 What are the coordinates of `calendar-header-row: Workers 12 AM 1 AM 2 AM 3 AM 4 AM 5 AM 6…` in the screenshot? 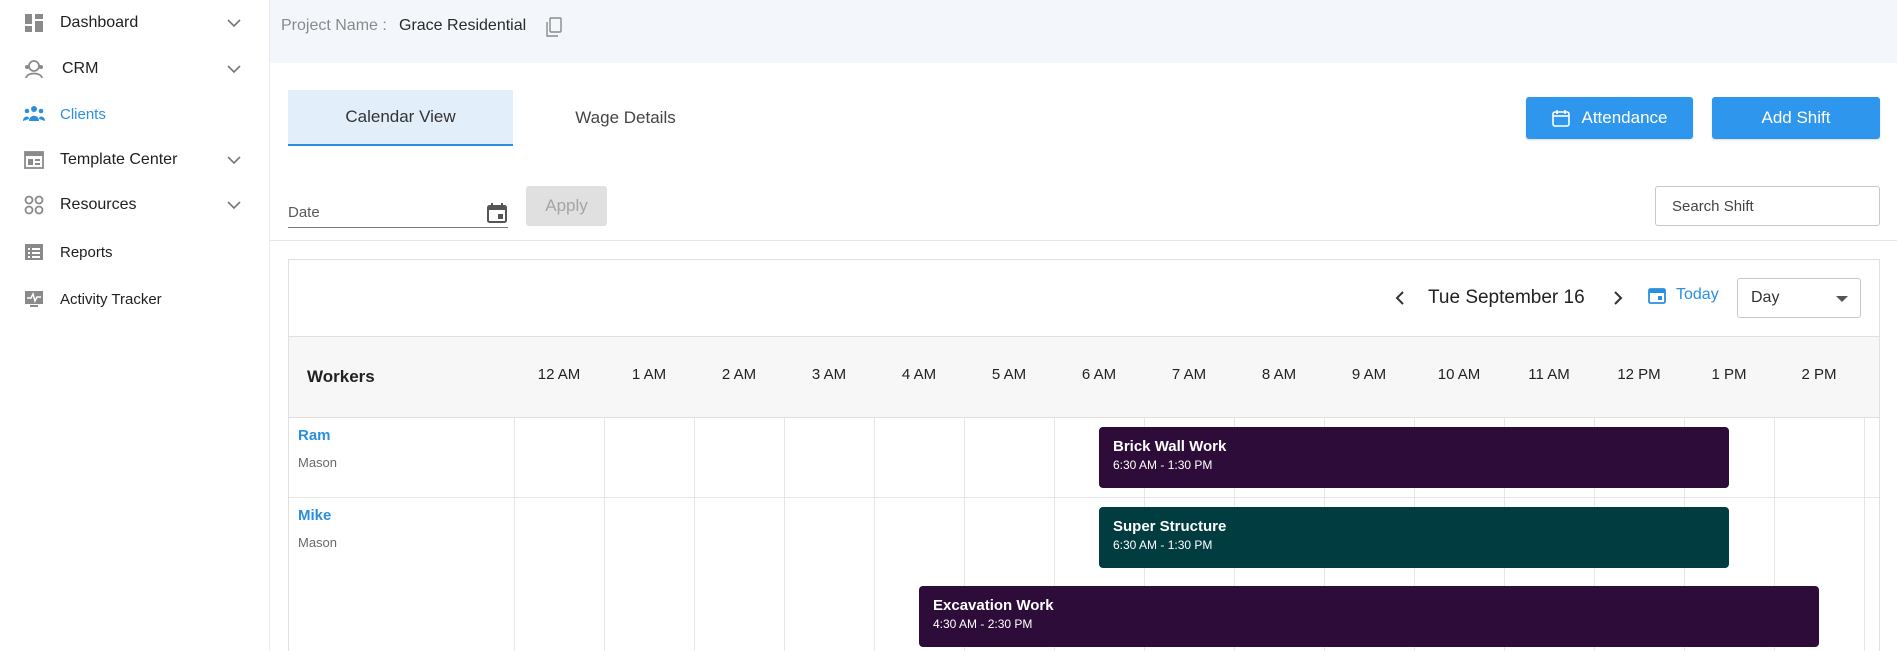 It's located at (1084, 377).